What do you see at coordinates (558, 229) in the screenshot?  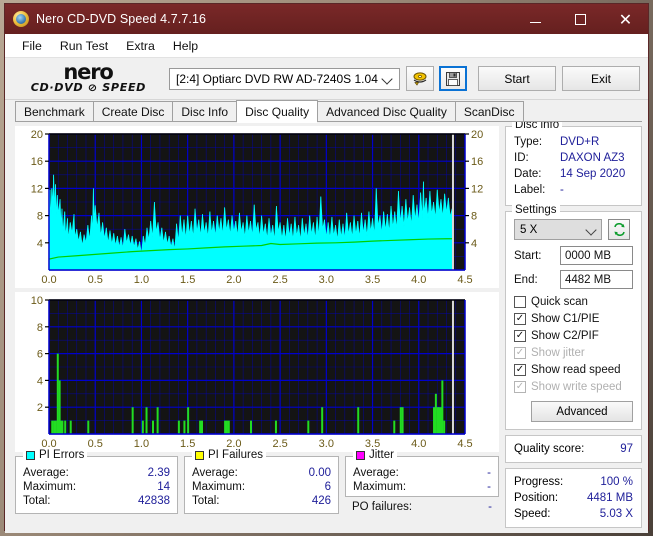 I see `speed-select: 5 X` at bounding box center [558, 229].